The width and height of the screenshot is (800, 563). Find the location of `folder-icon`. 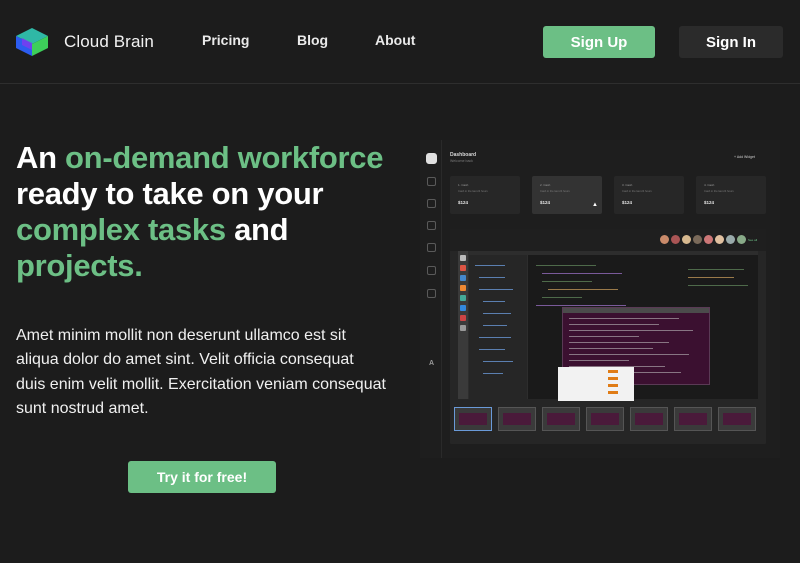

folder-icon is located at coordinates (431, 181).